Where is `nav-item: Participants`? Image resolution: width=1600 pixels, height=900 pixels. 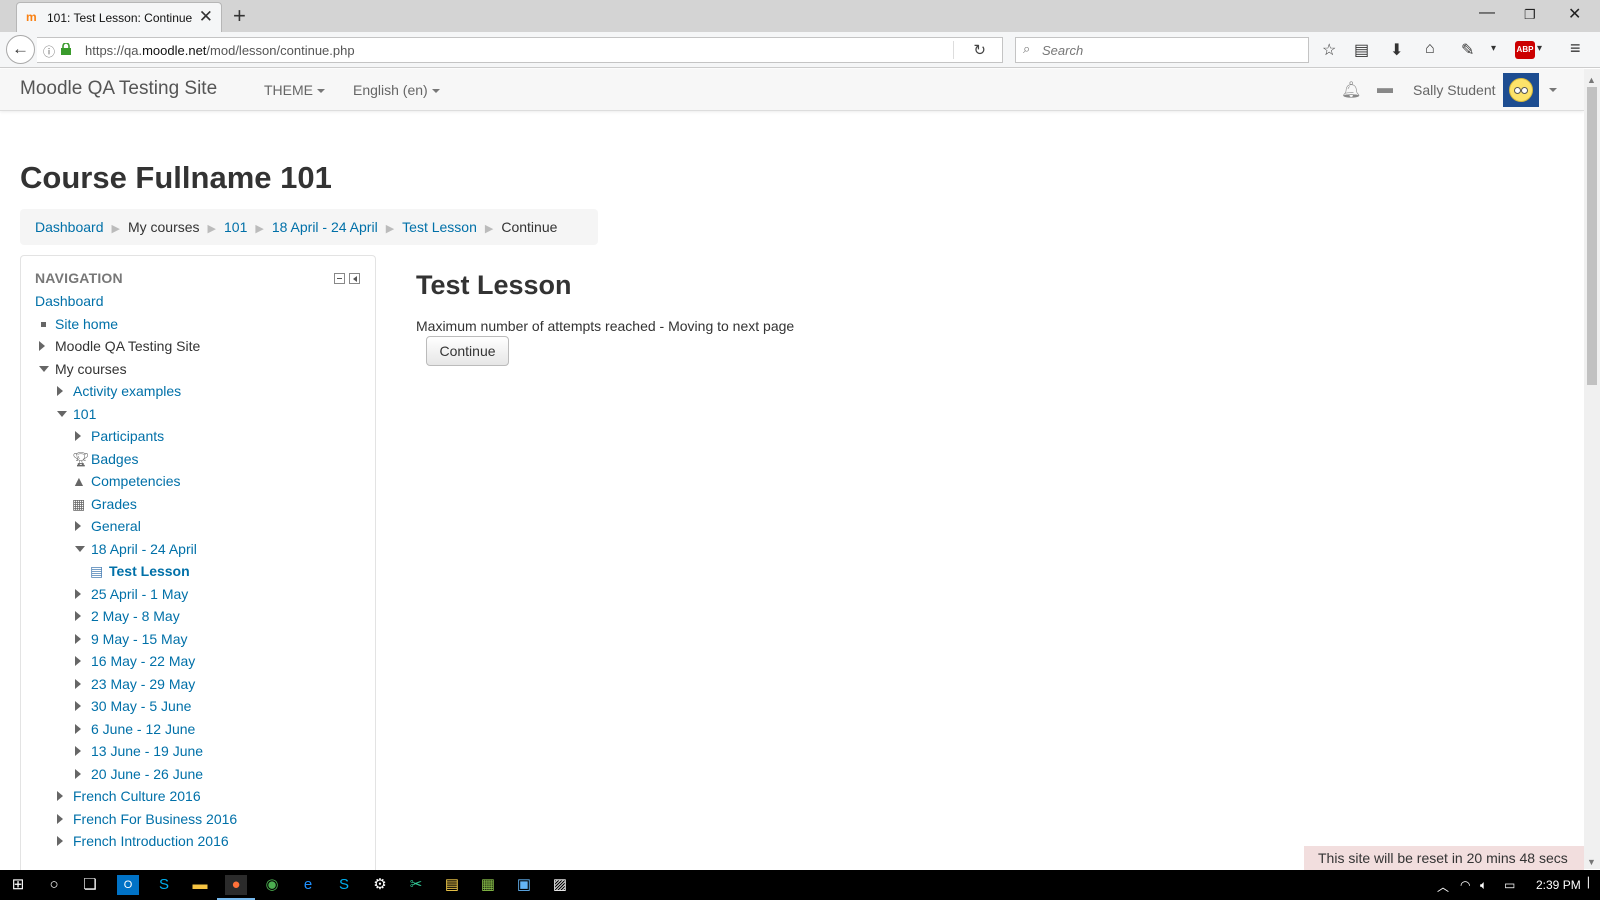
nav-item: Participants is located at coordinates (196, 436).